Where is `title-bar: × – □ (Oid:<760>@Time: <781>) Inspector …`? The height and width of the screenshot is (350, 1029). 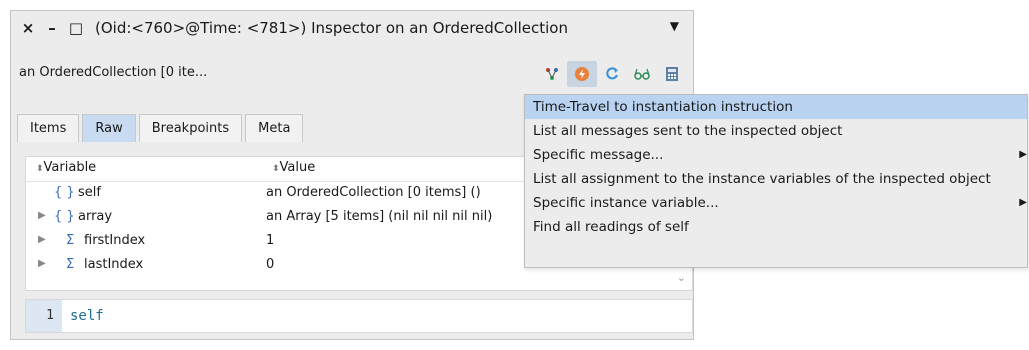
title-bar: × – □ (Oid:<760>@Time: <781>) Inspector … is located at coordinates (352, 28).